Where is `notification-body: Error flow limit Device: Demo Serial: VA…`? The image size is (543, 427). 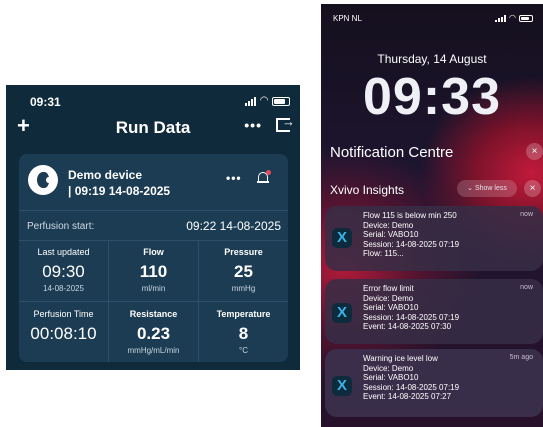 notification-body: Error flow limit Device: Demo Serial: VA… is located at coordinates (411, 308).